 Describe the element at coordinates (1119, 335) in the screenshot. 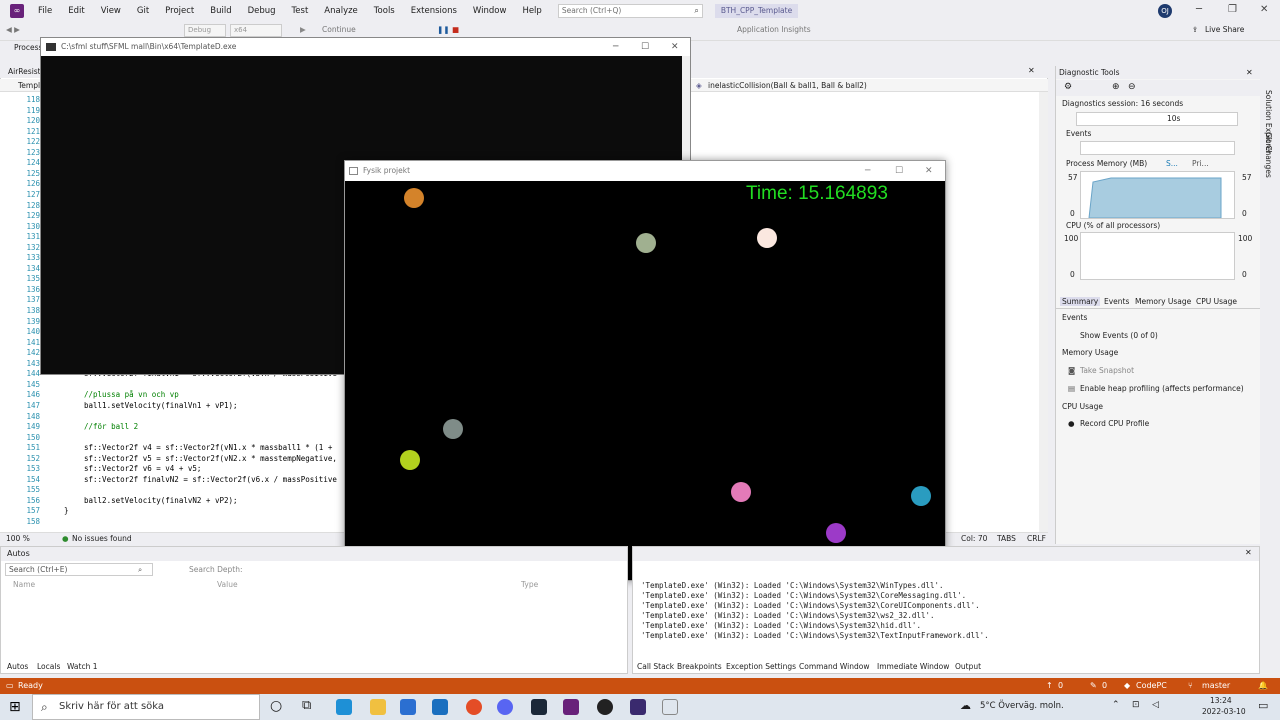

I see `show-events-link: Show Events (0 of 0)` at that location.